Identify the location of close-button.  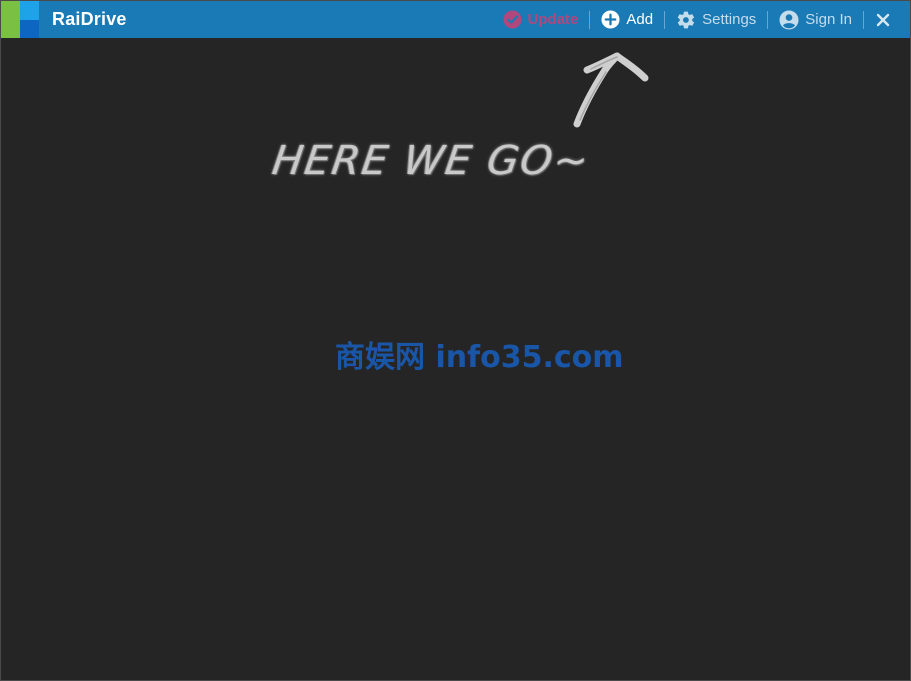
(887, 19).